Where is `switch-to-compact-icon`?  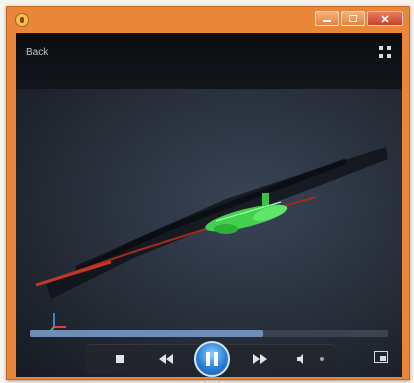 switch-to-compact-icon is located at coordinates (381, 357).